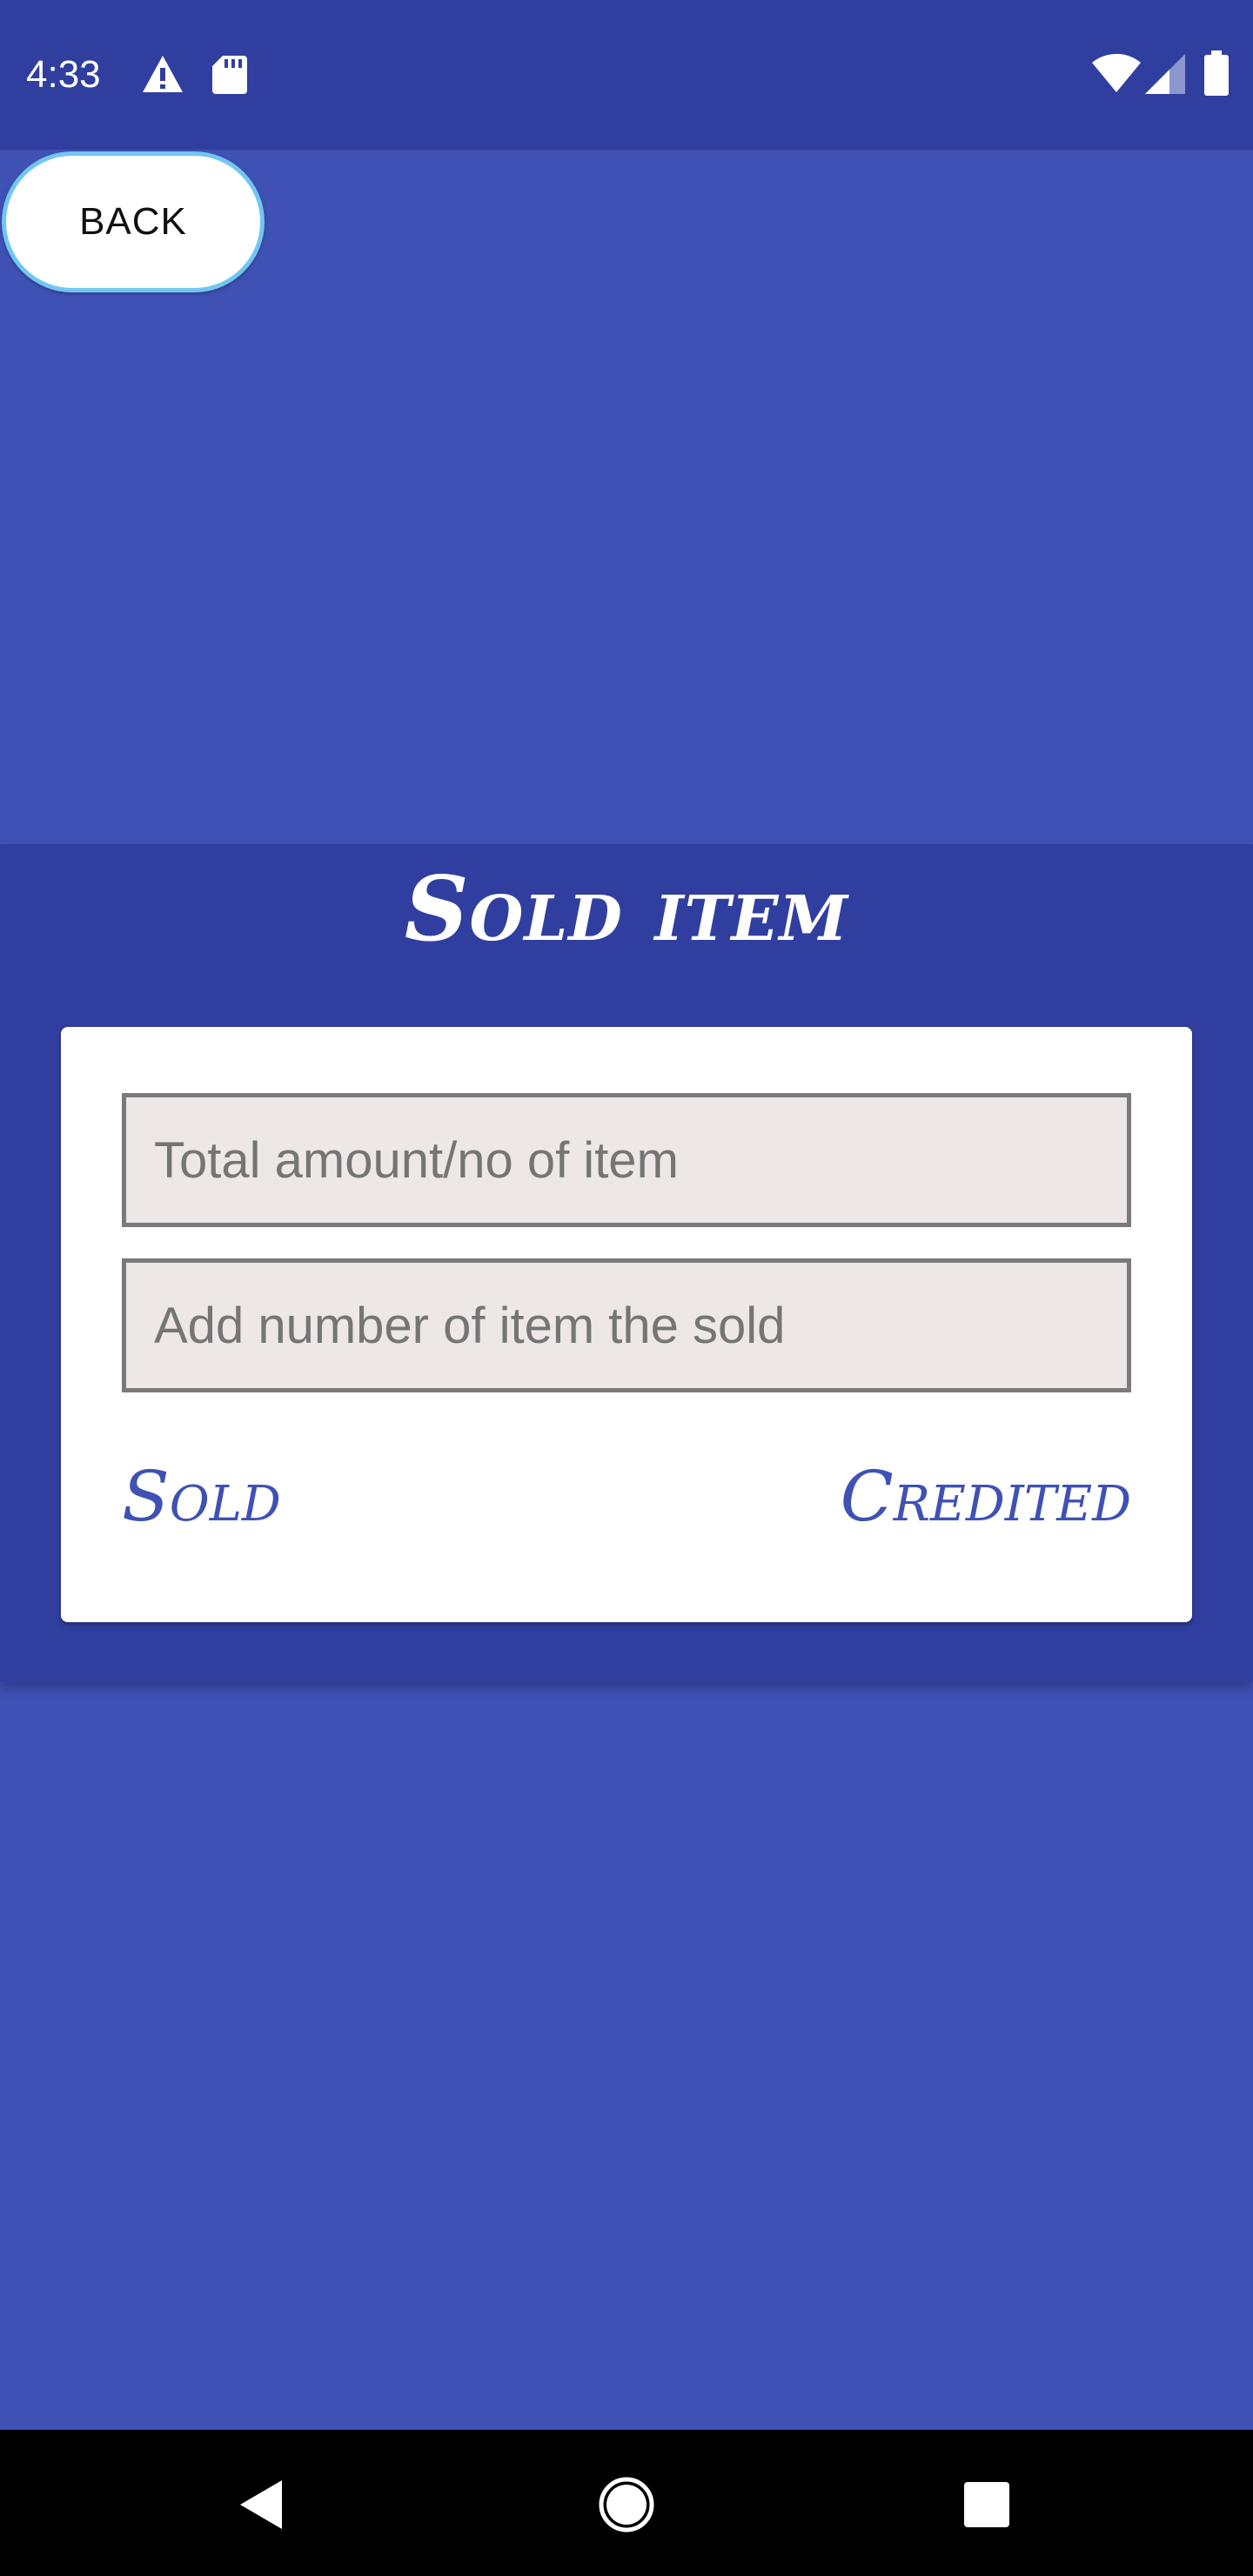 The width and height of the screenshot is (1253, 2576). Describe the element at coordinates (986, 1497) in the screenshot. I see `credited-button: Credited` at that location.